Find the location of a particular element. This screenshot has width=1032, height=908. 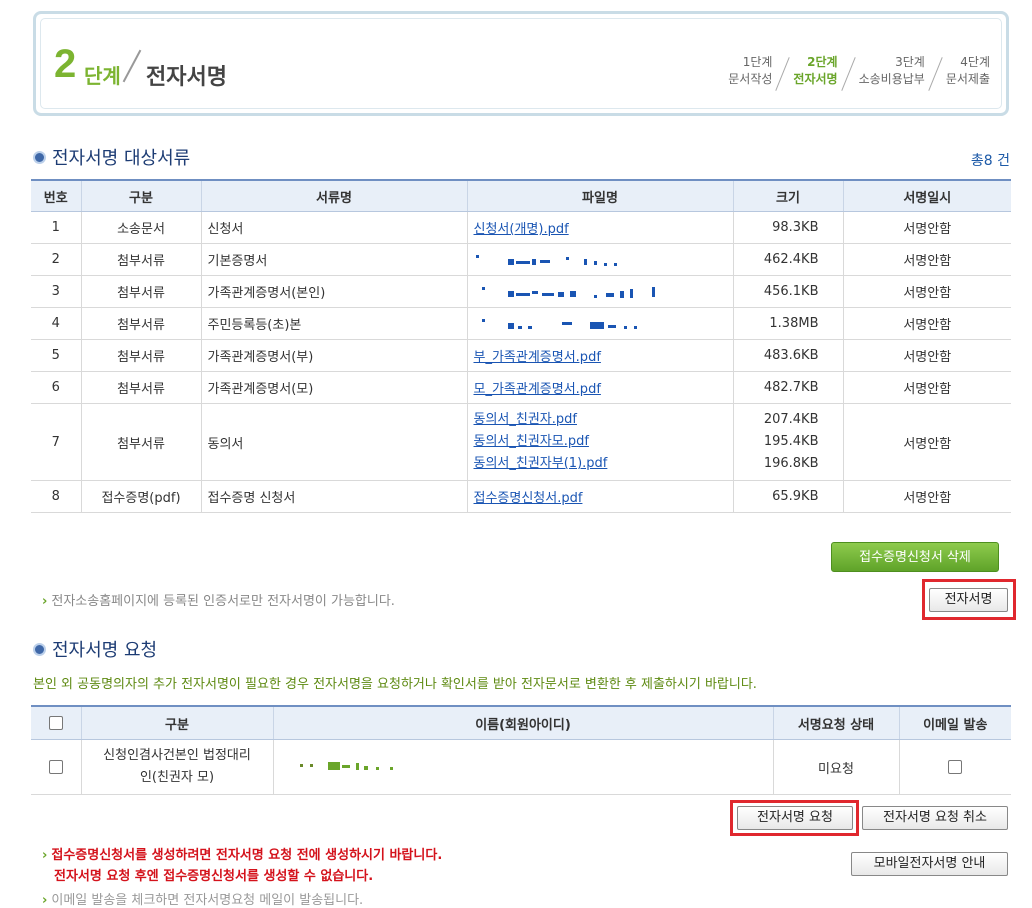

row-number: 5 is located at coordinates (56, 355).